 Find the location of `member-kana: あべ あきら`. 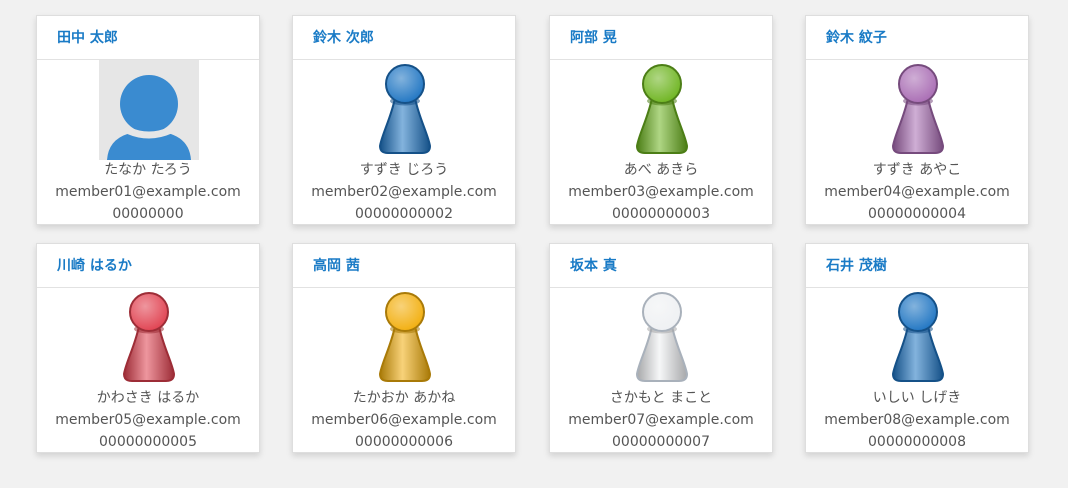

member-kana: あべ あきら is located at coordinates (661, 170).